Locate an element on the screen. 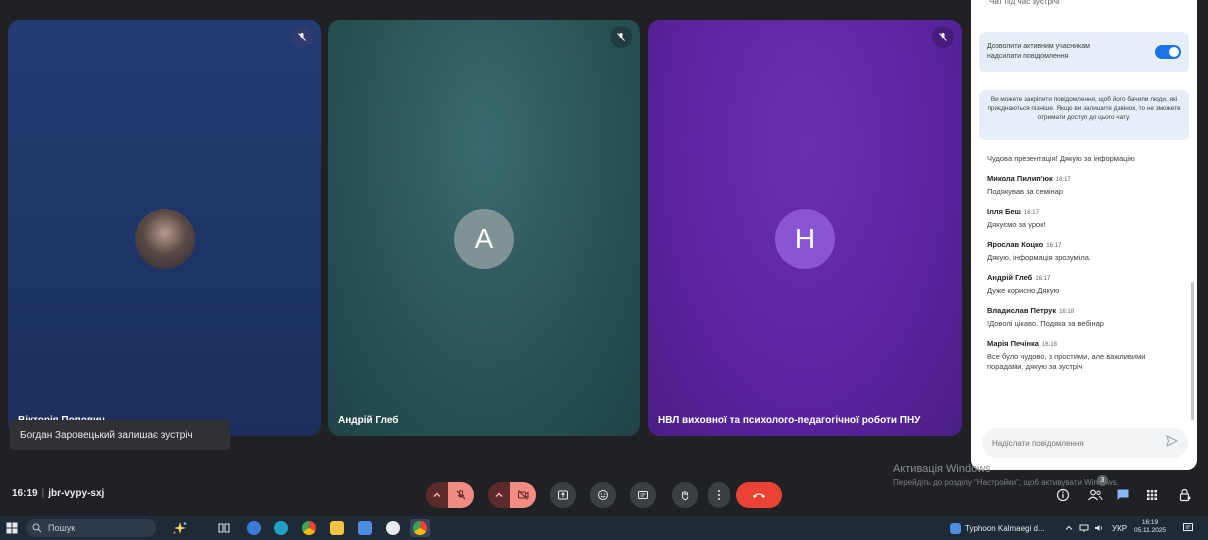 This screenshot has height=540, width=1208. message-text: Дякуємо за урок! is located at coordinates (1016, 224).